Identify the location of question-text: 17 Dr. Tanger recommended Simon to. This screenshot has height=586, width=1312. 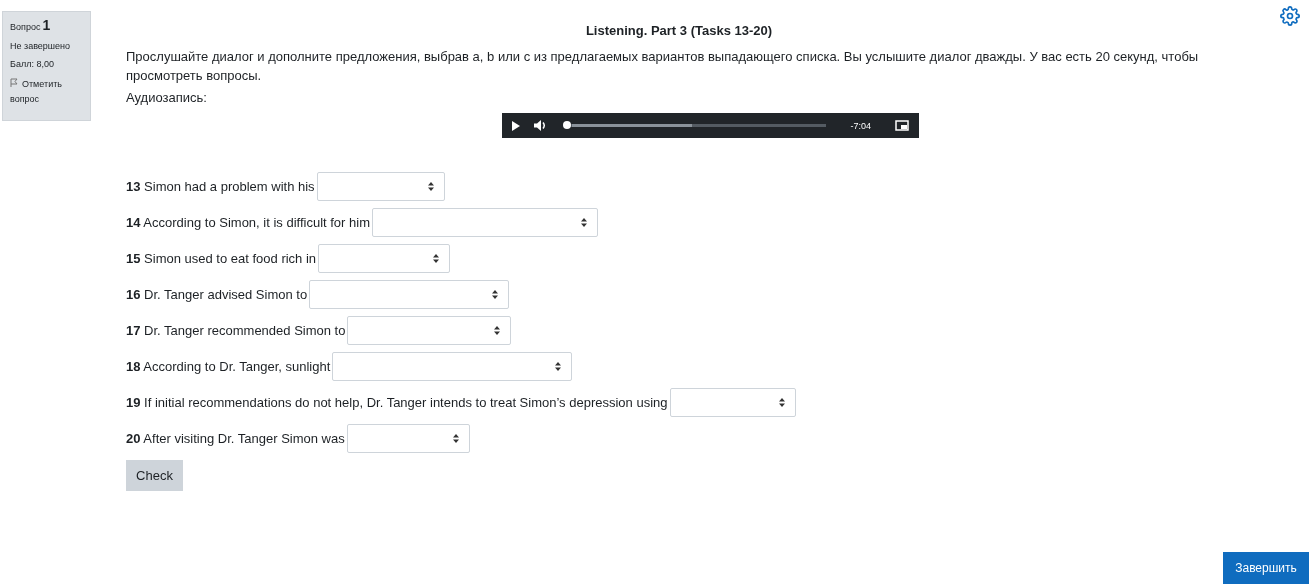
(236, 330).